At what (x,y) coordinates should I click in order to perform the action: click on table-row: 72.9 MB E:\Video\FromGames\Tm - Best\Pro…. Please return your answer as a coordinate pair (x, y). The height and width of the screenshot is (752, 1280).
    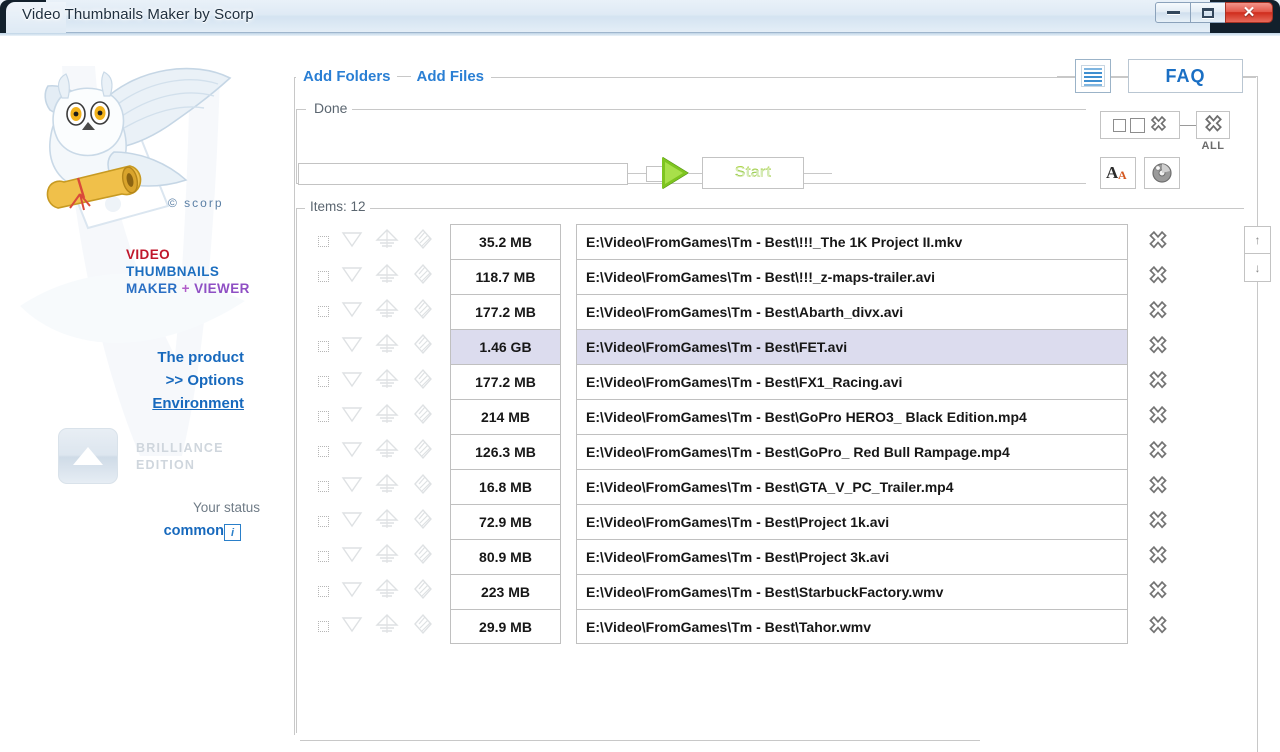
    Looking at the image, I should click on (747, 521).